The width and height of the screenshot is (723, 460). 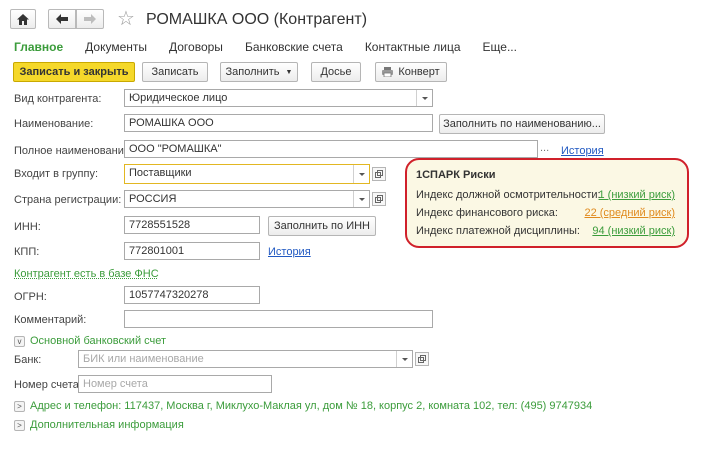 What do you see at coordinates (582, 151) in the screenshot?
I see `full-name-history-link: История` at bounding box center [582, 151].